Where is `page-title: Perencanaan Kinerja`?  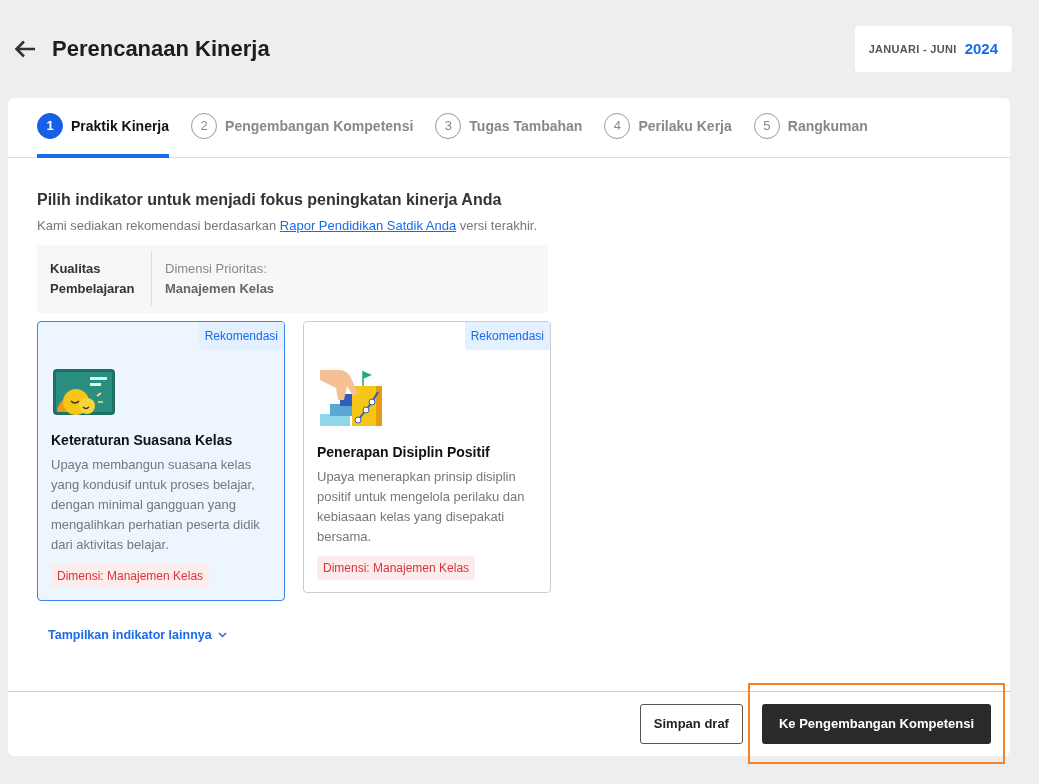 page-title: Perencanaan Kinerja is located at coordinates (161, 49).